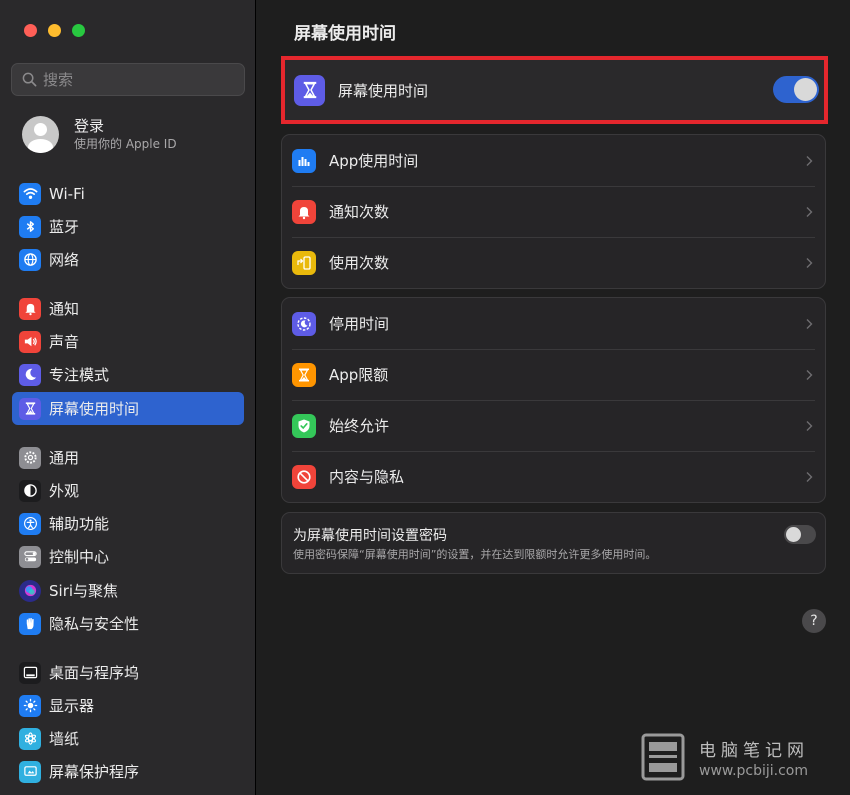  Describe the element at coordinates (30, 374) in the screenshot. I see `moon-icon` at that location.